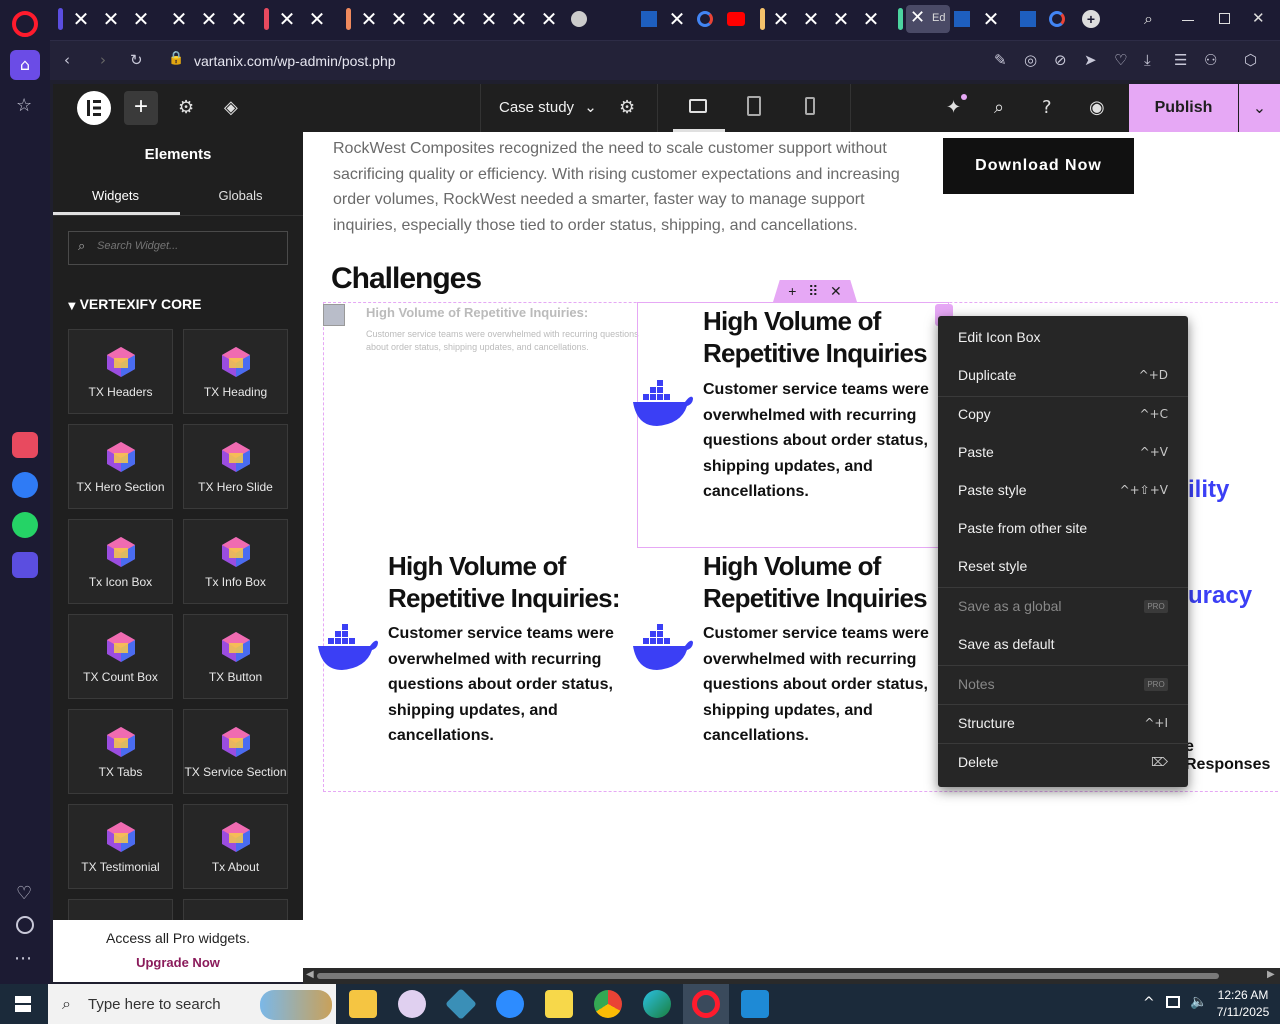 This screenshot has height=1024, width=1280. I want to click on heart-icon: ♡, so click(24, 893).